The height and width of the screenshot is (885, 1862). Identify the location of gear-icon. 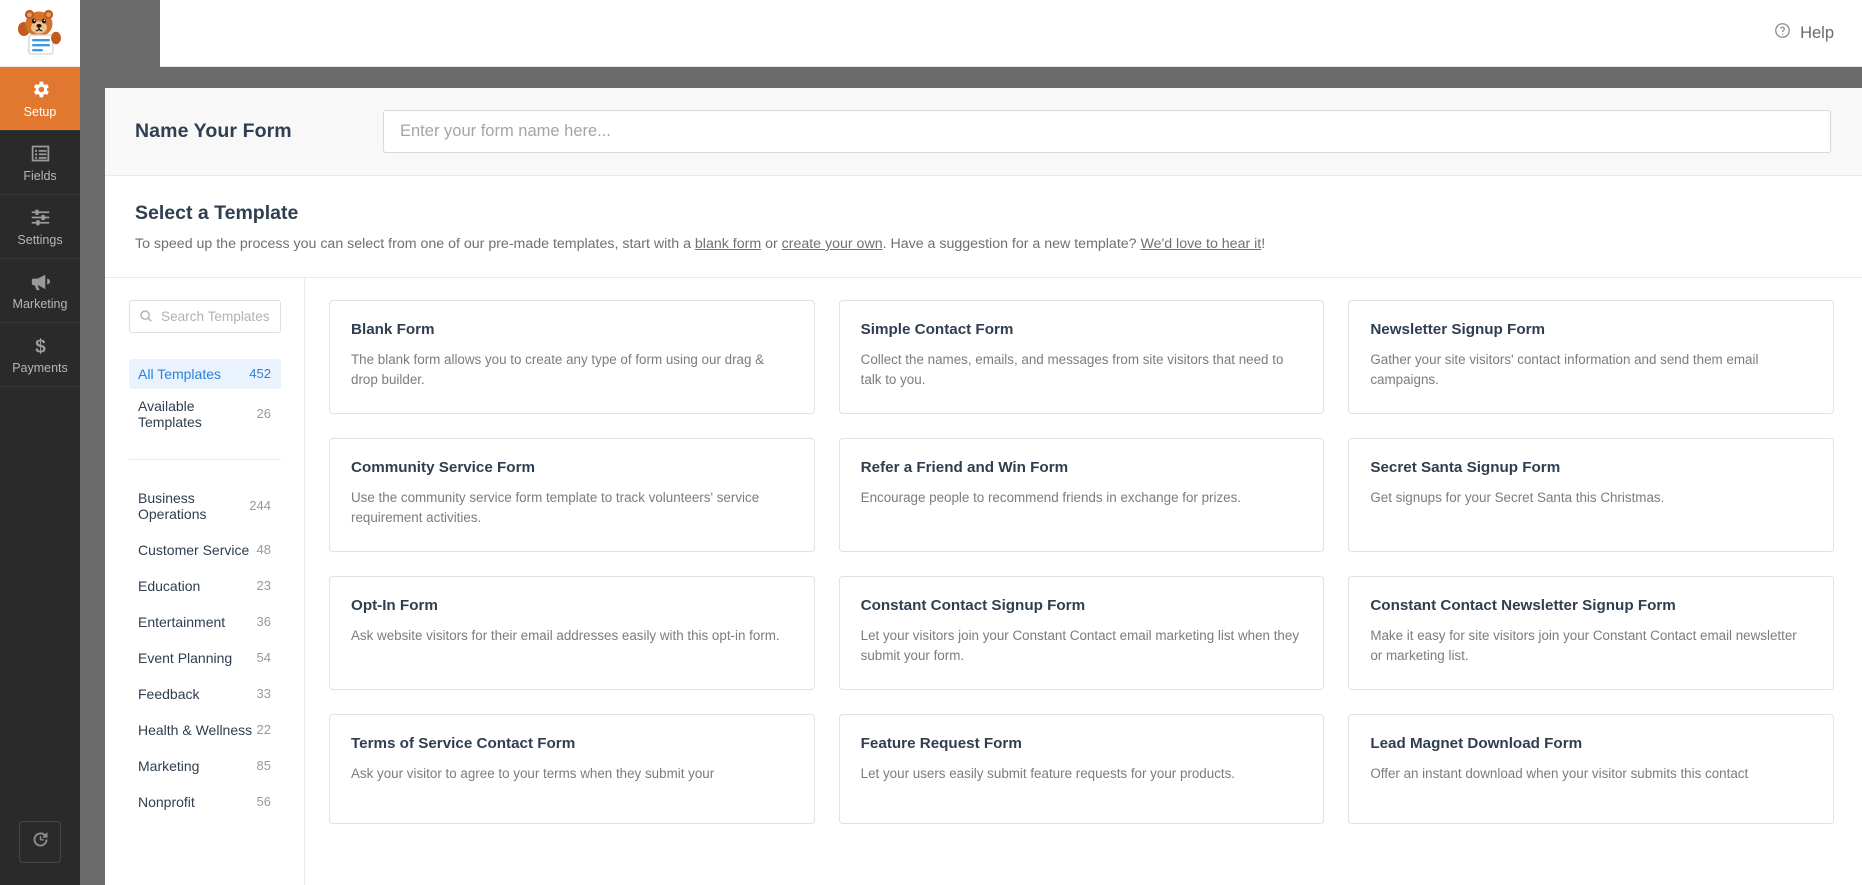
(40, 89).